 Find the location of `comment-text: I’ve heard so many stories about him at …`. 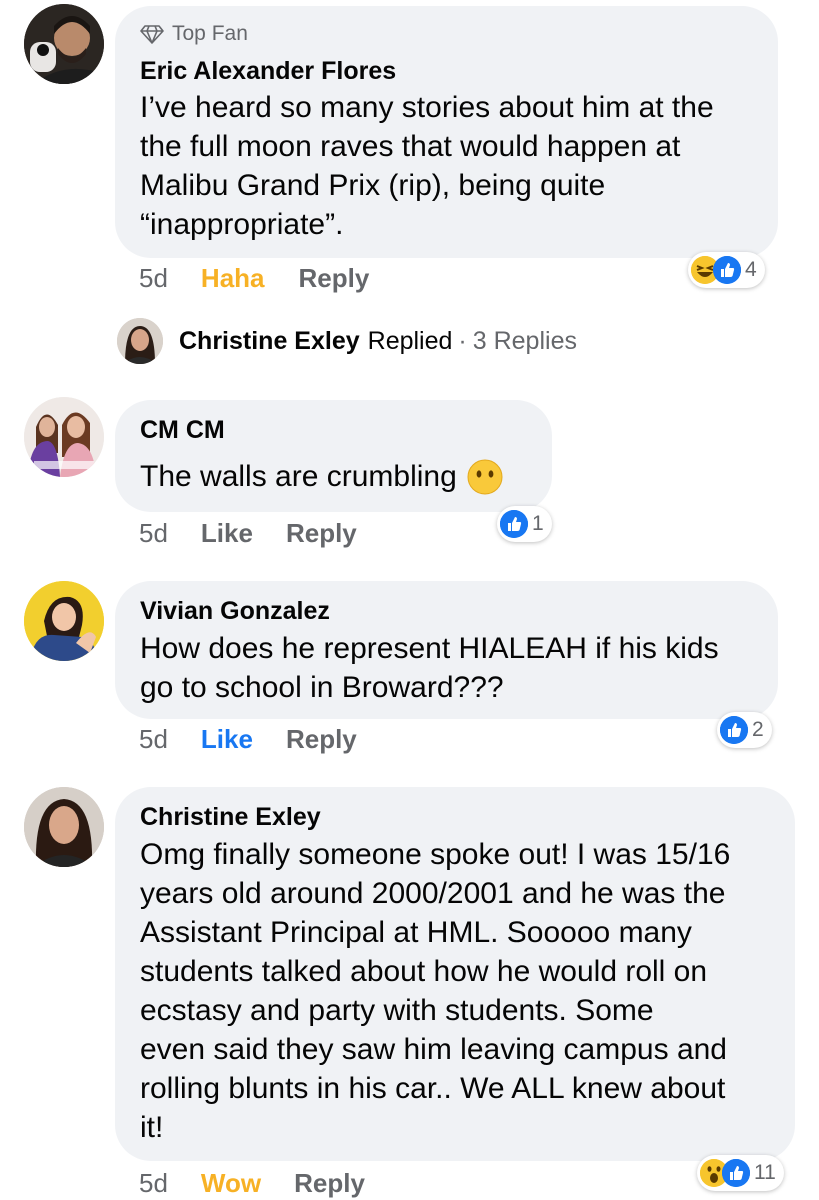

comment-text: I’ve heard so many stories about him at … is located at coordinates (447, 166).